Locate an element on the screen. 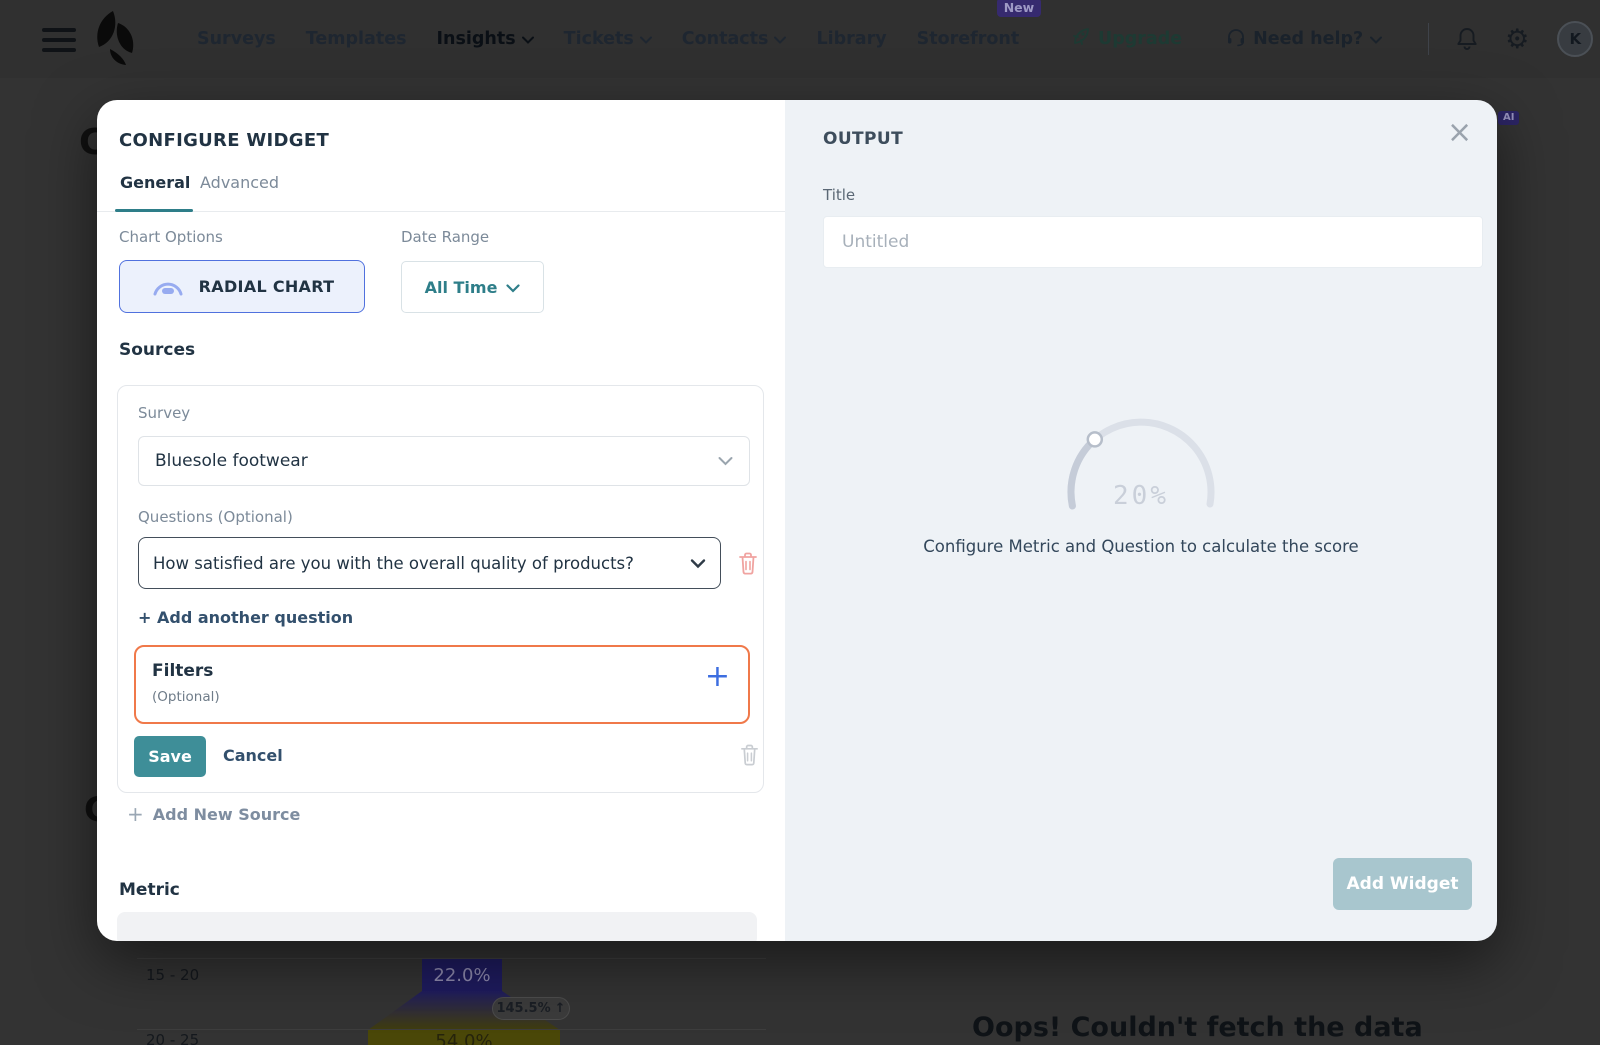  add-new-source-button: + Add New Source is located at coordinates (213, 814).